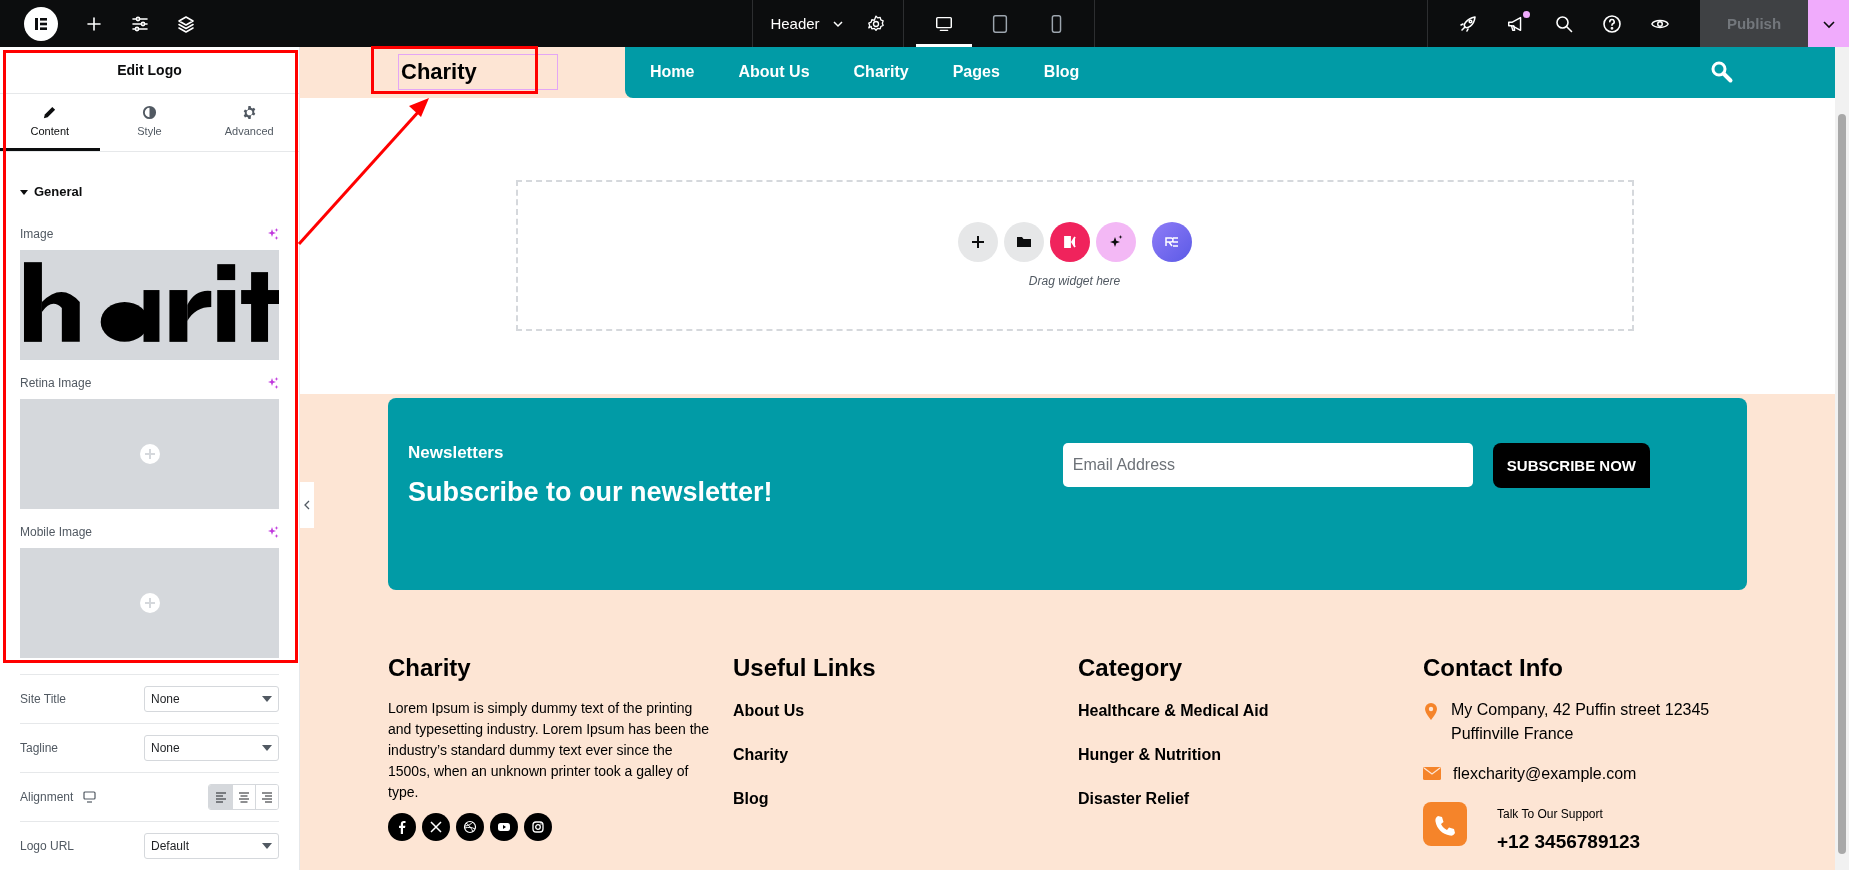 The height and width of the screenshot is (870, 1849). I want to click on elementor-menu-button, so click(41, 23).